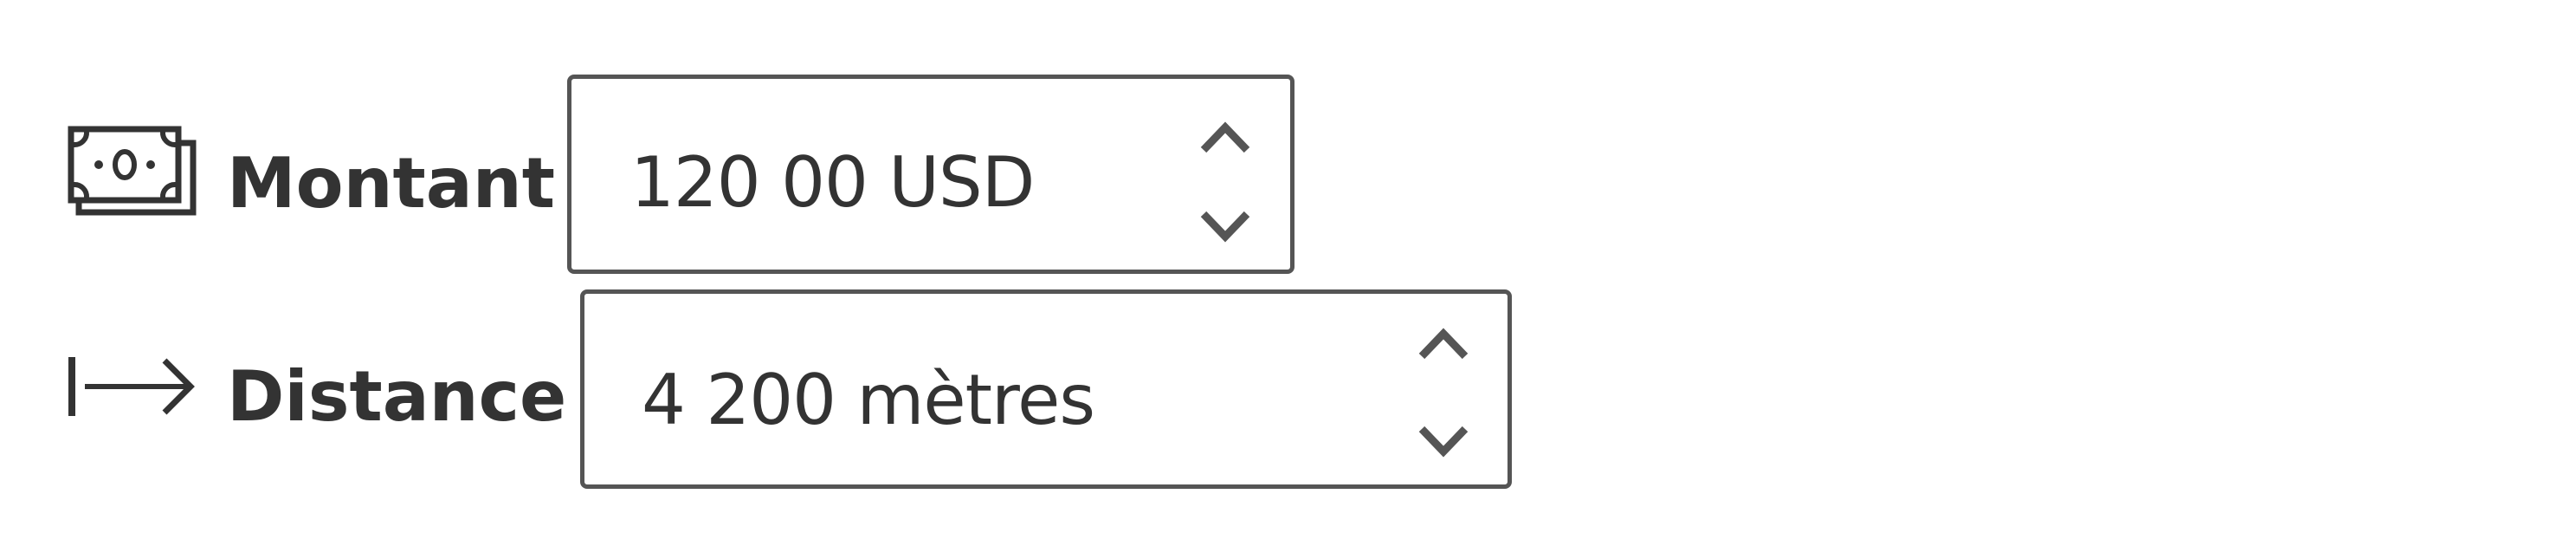 The height and width of the screenshot is (533, 2576). I want to click on montant-increment-button, so click(1225, 138).